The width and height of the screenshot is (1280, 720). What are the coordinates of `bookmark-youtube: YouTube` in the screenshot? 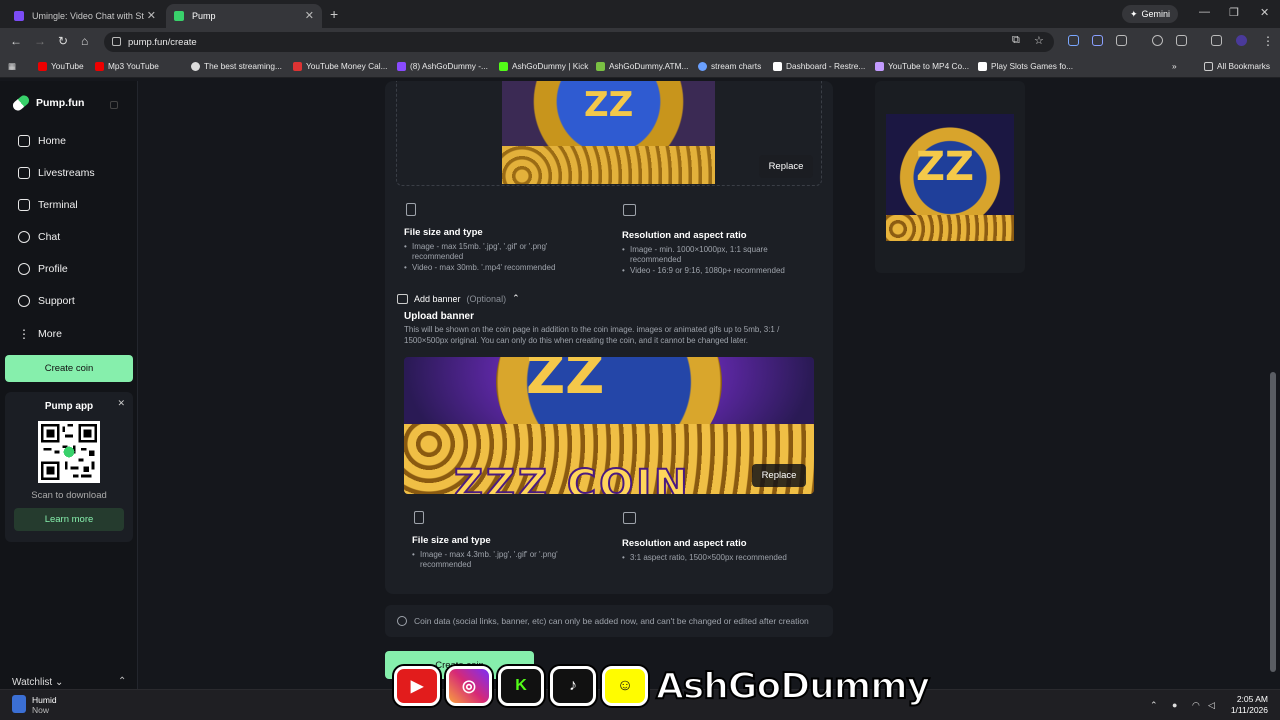 It's located at (61, 66).